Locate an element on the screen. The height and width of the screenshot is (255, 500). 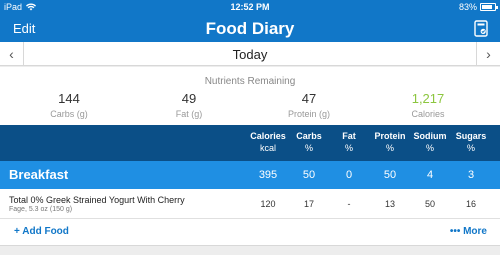
next-day-button: › is located at coordinates (488, 54).